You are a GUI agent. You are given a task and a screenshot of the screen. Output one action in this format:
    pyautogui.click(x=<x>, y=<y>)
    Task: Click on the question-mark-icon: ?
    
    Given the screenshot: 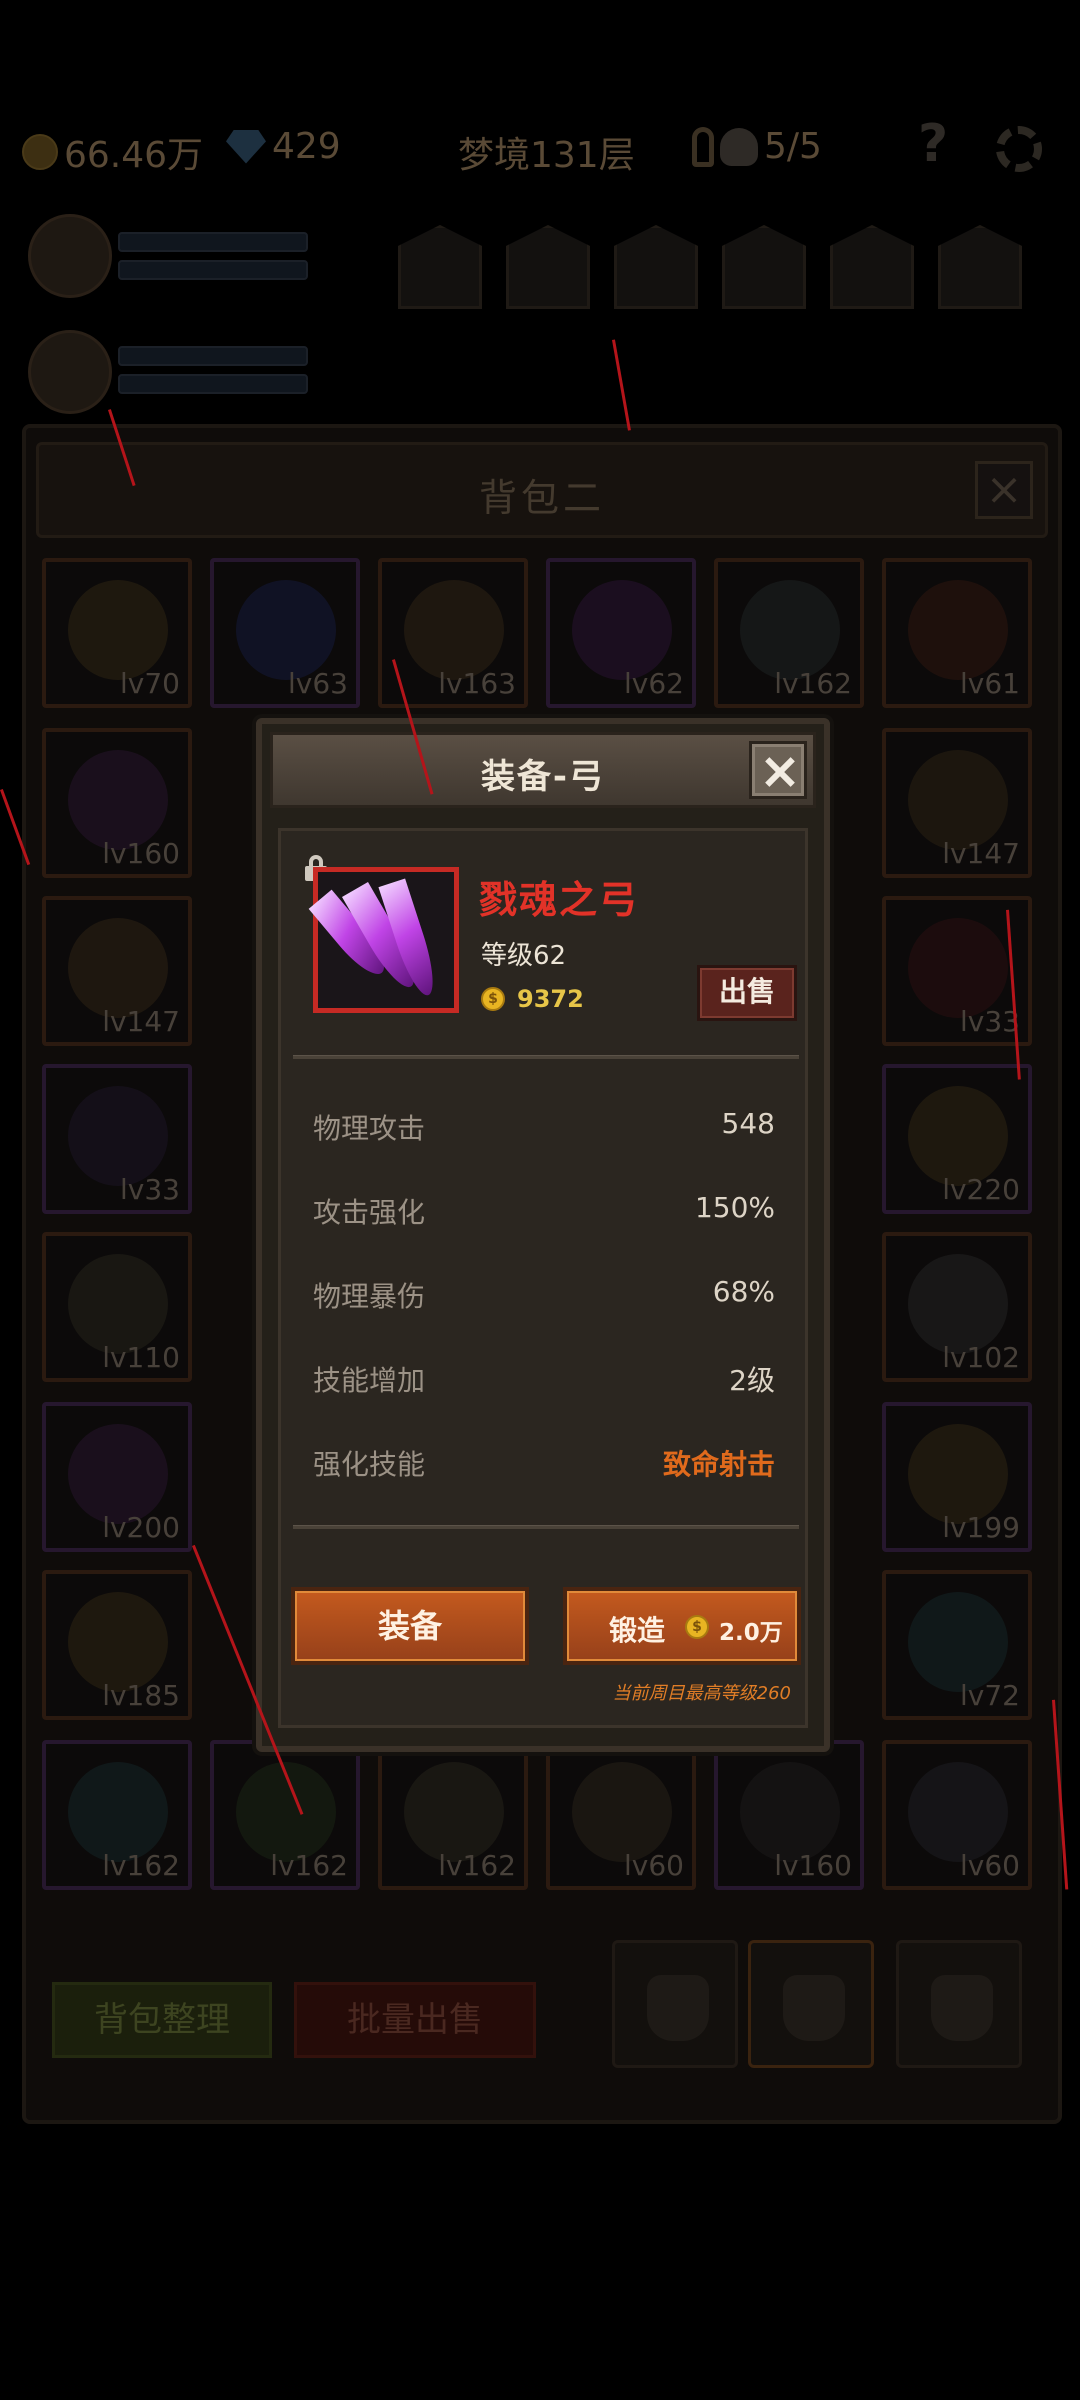 What is the action you would take?
    pyautogui.click(x=933, y=144)
    